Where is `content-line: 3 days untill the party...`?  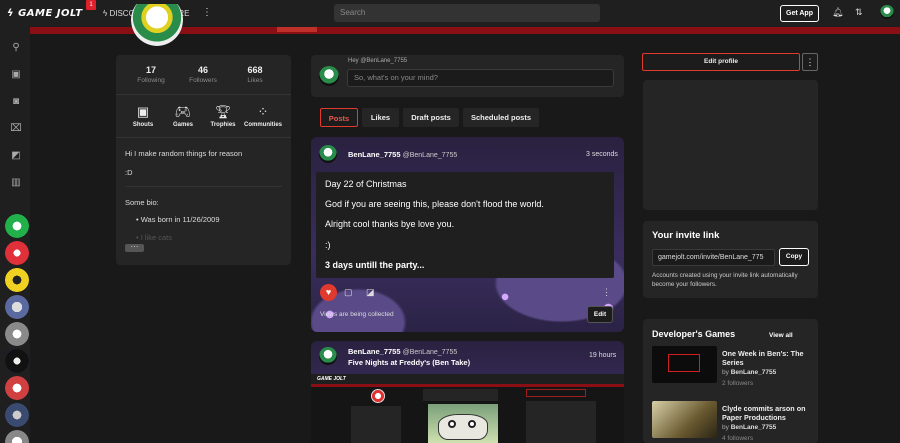
content-line: 3 days untill the party... is located at coordinates (375, 265).